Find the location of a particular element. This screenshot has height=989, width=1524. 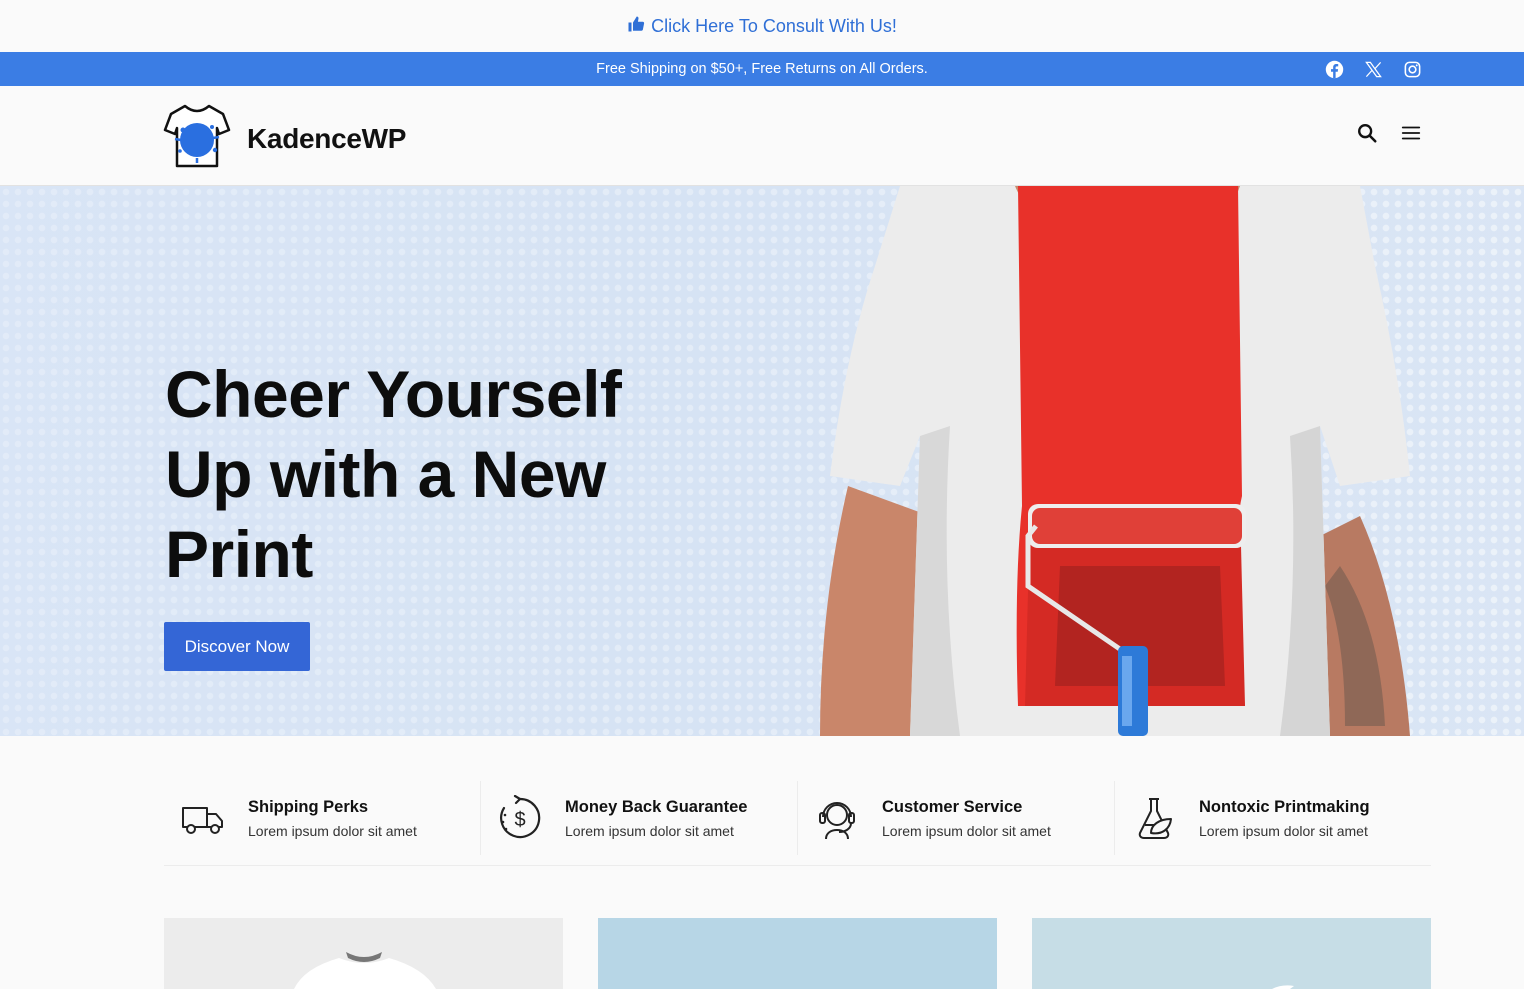

product-cards is located at coordinates (797, 953).